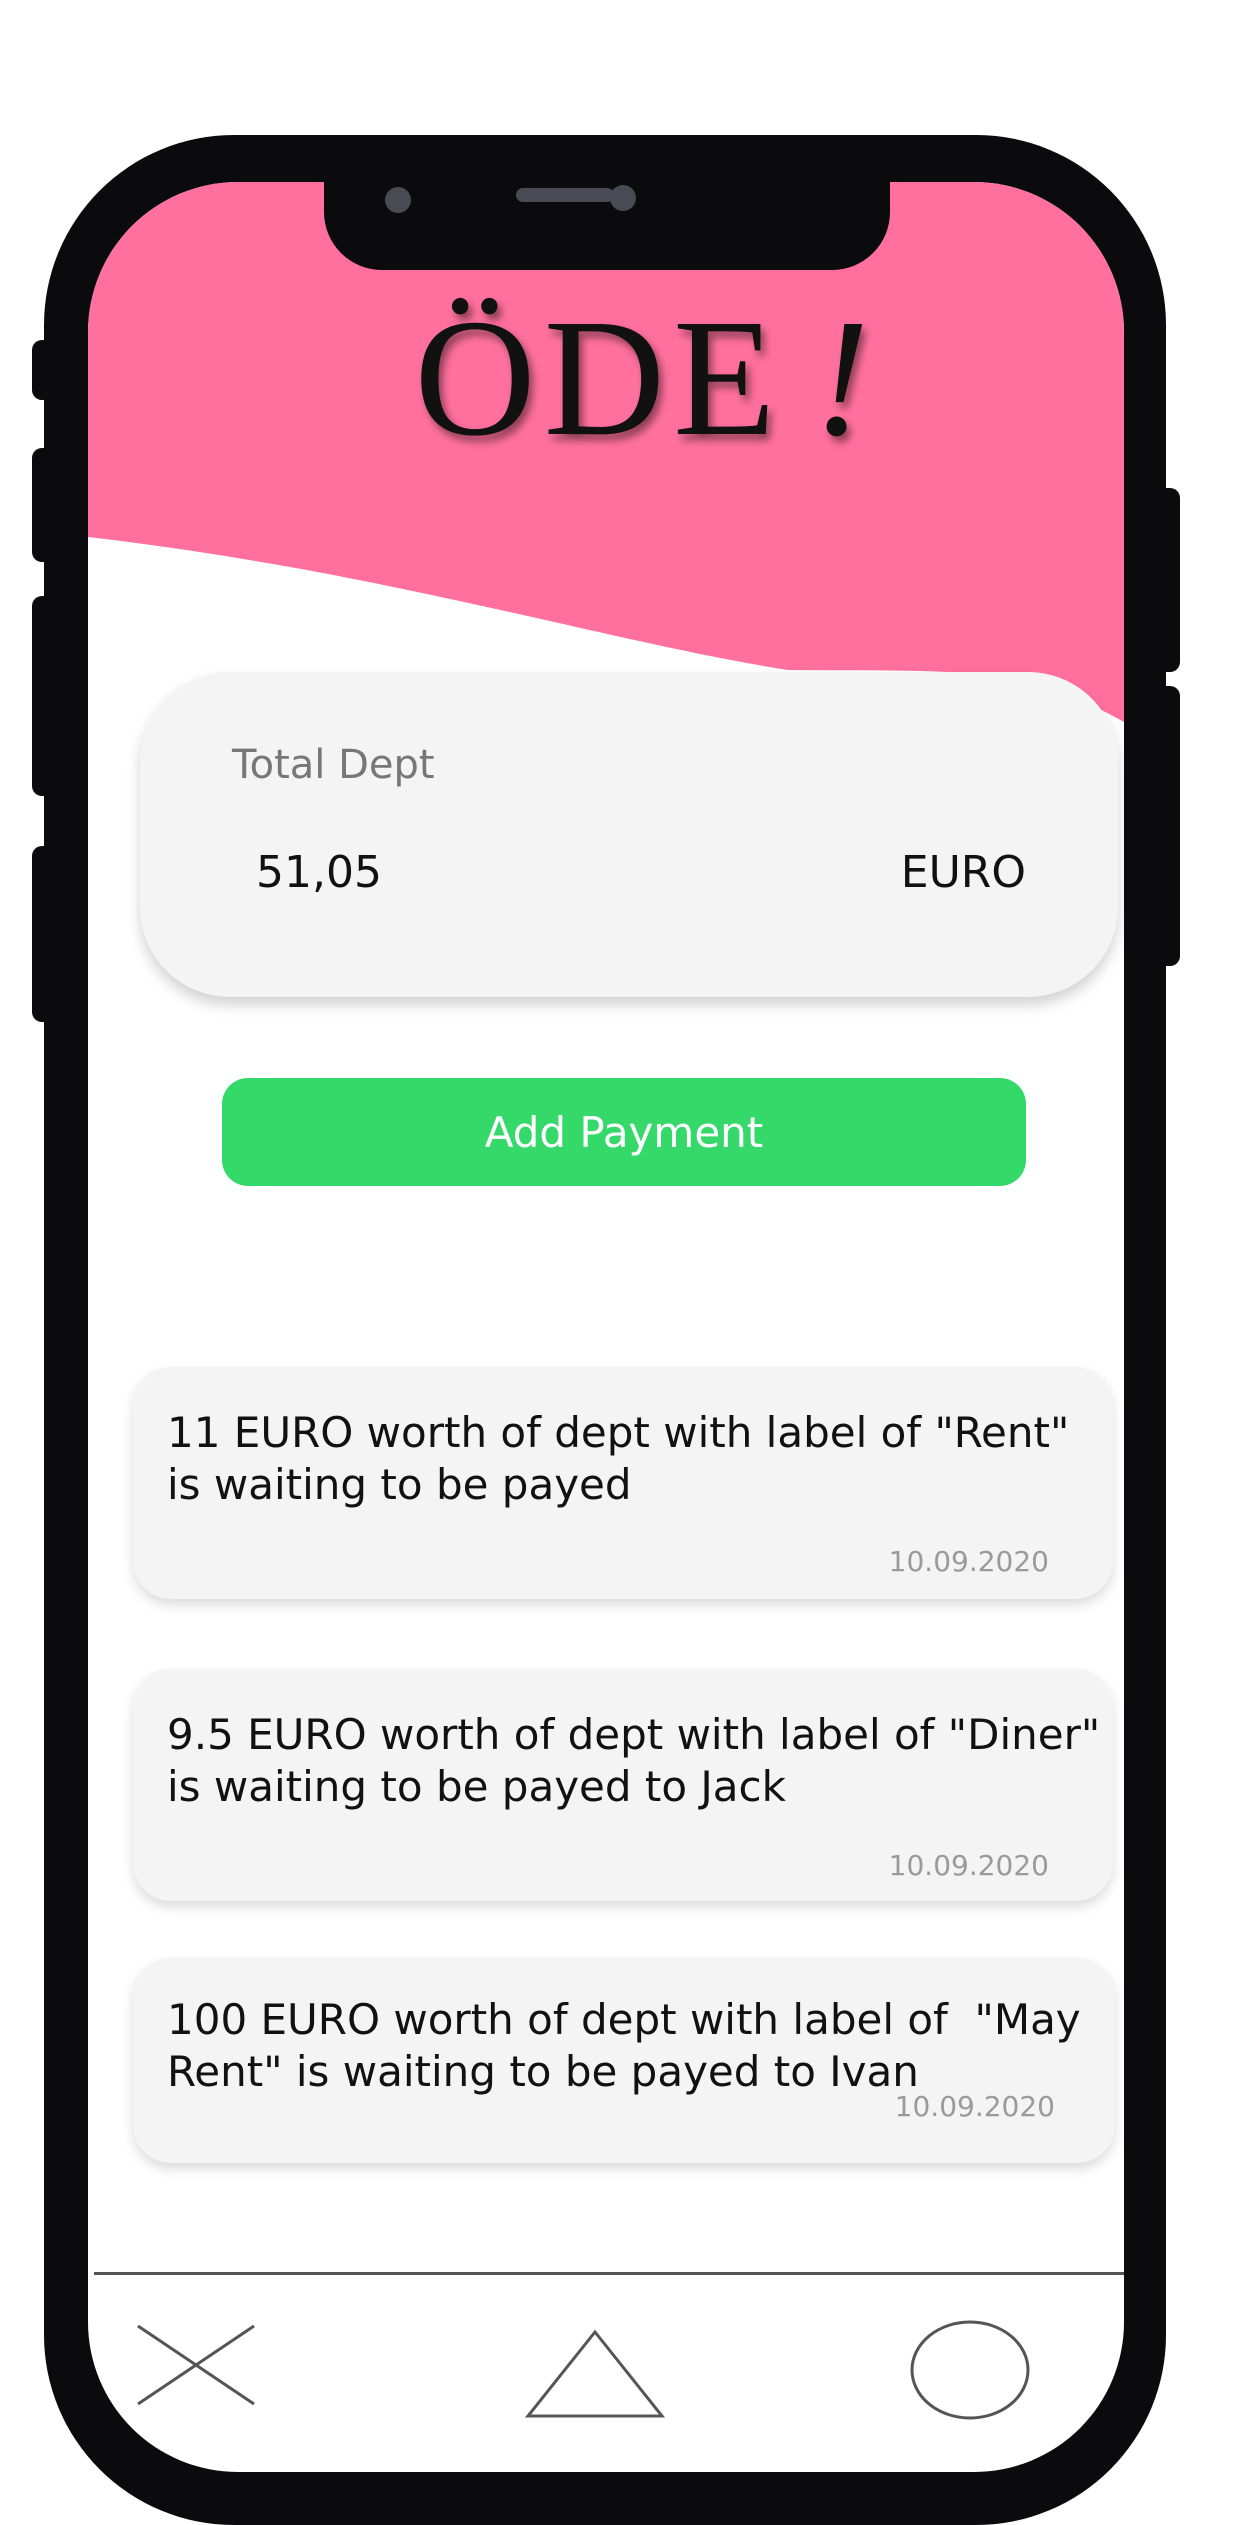 Image resolution: width=1252 pixels, height=2525 pixels. I want to click on earpiece-speaker-lower, so click(565, 195).